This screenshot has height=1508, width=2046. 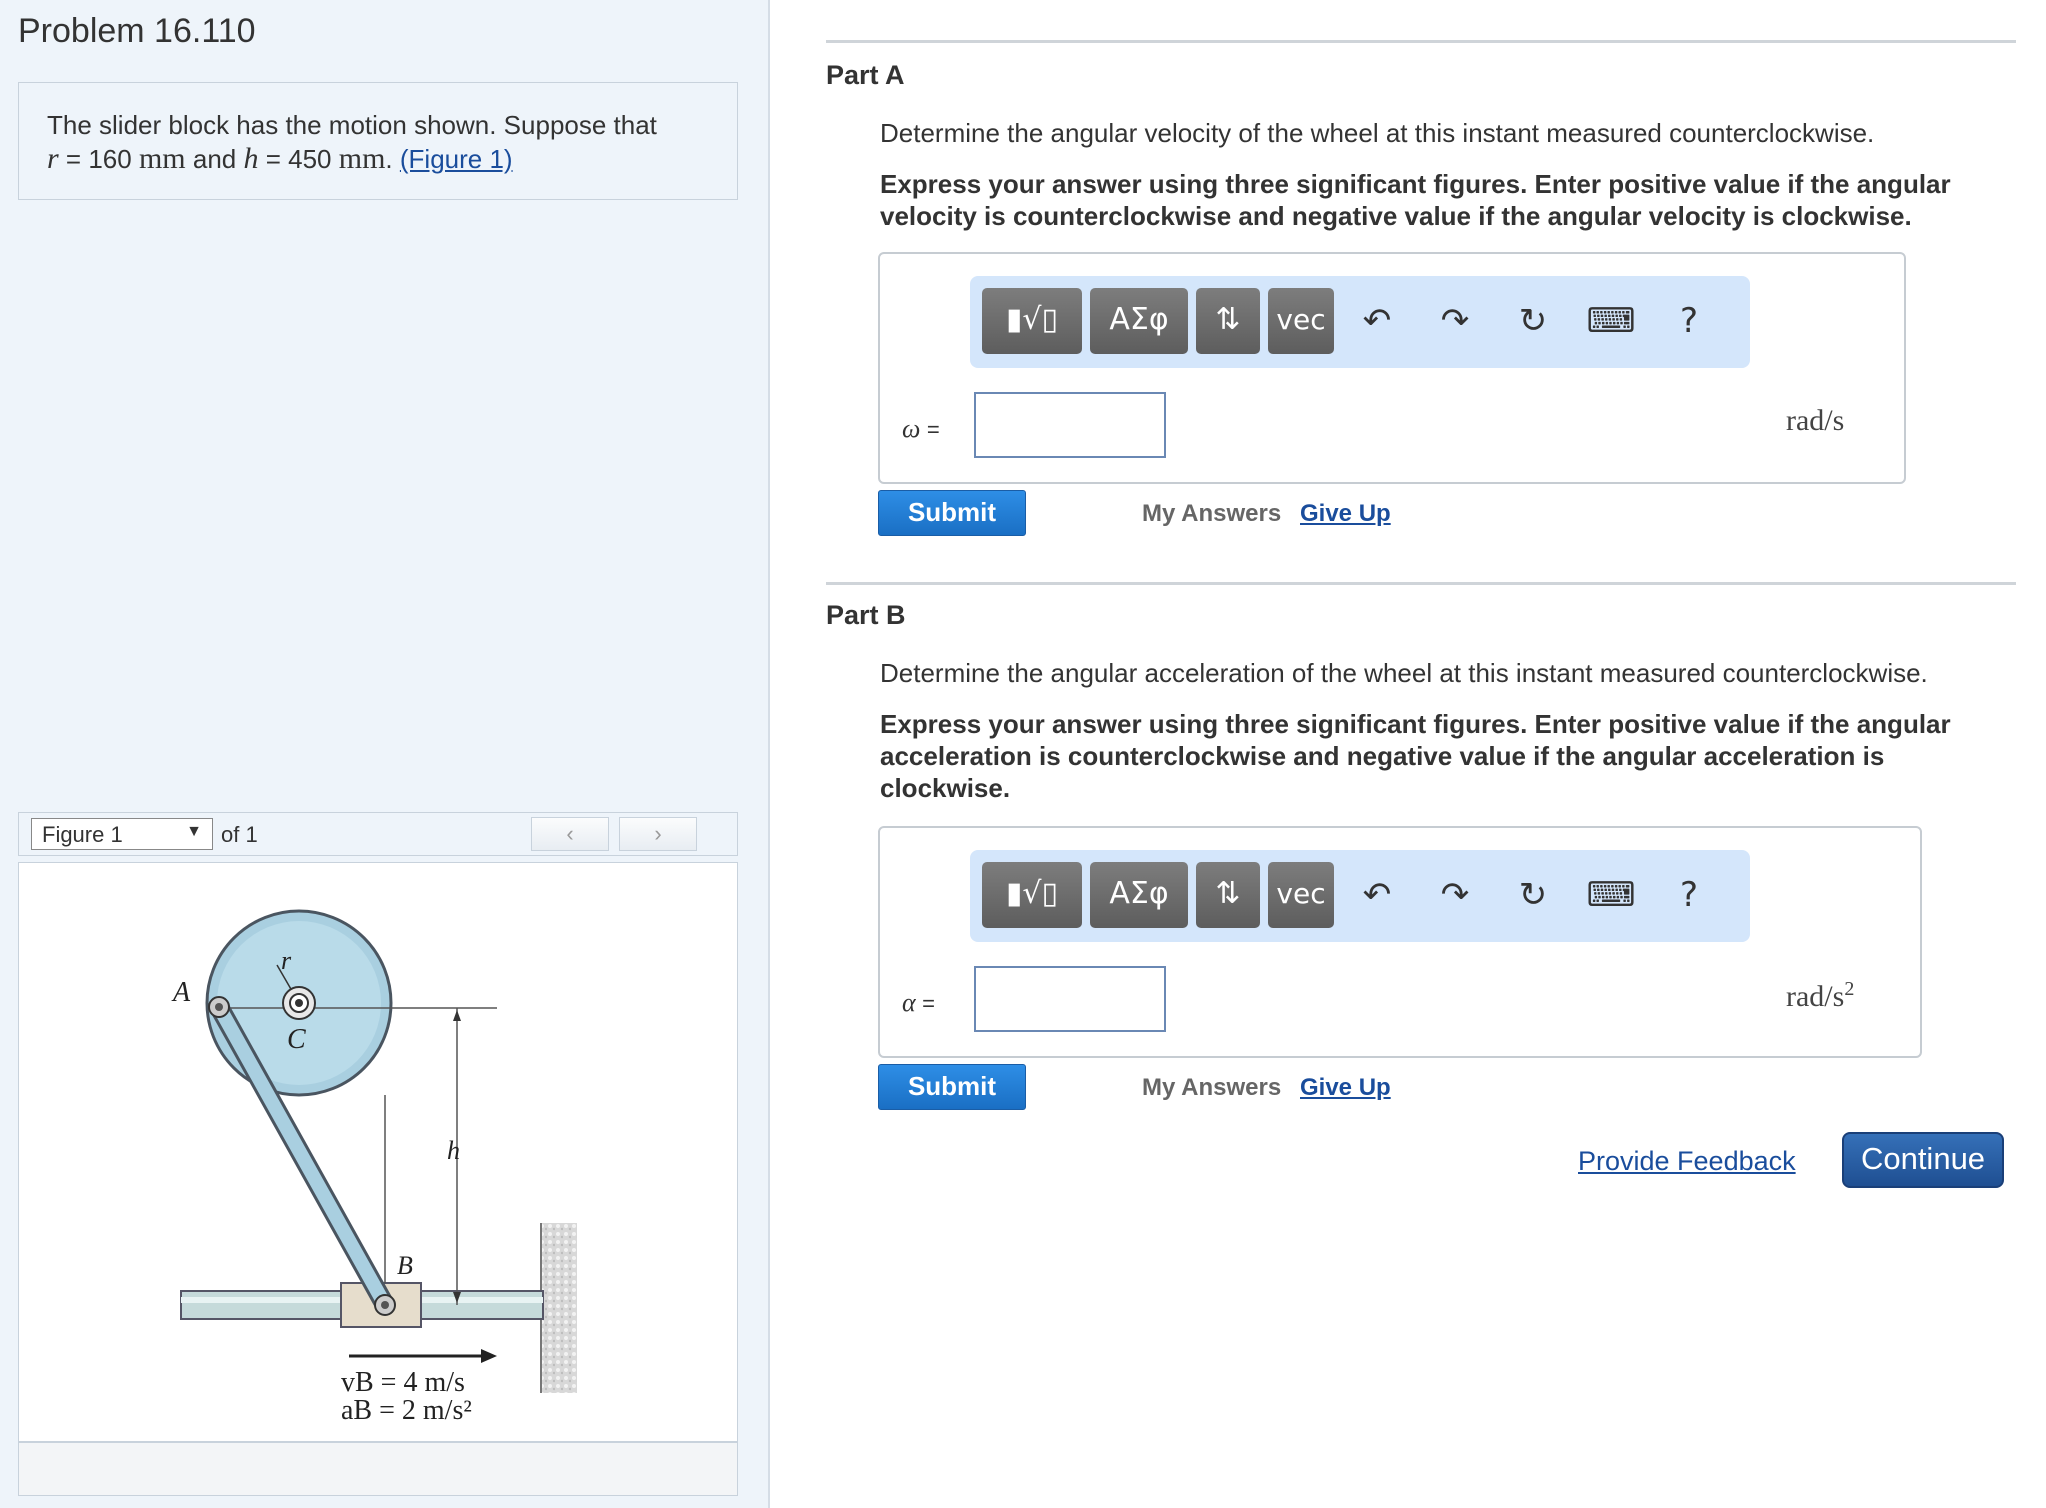 What do you see at coordinates (296, 1039) in the screenshot?
I see `label-c: C` at bounding box center [296, 1039].